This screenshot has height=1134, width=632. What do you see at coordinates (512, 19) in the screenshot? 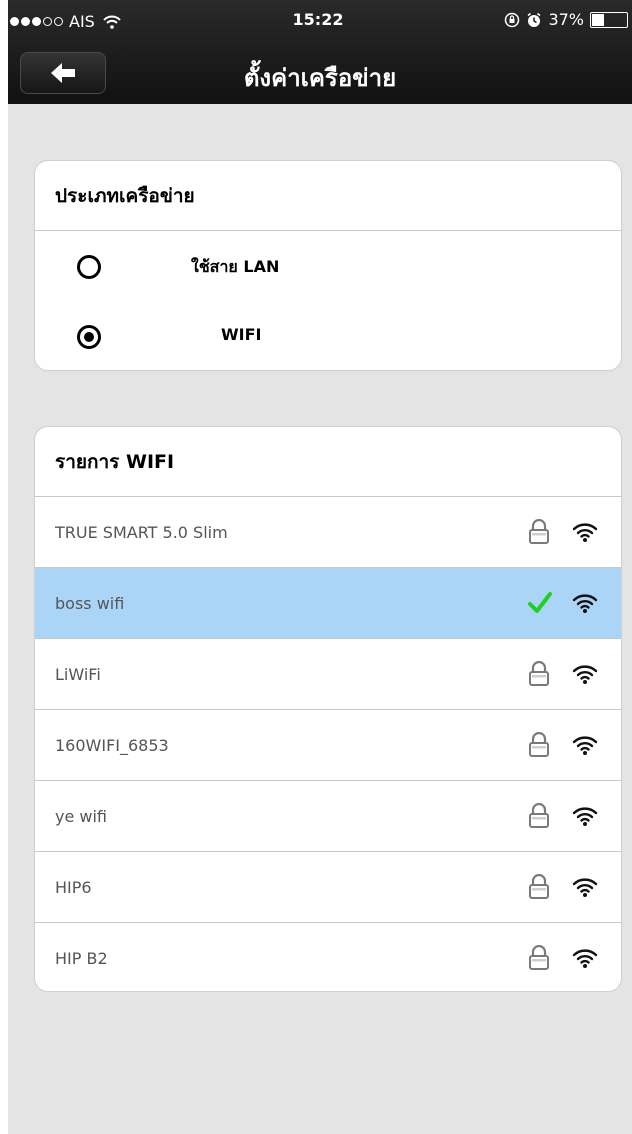
I see `orientation-lock-icon` at bounding box center [512, 19].